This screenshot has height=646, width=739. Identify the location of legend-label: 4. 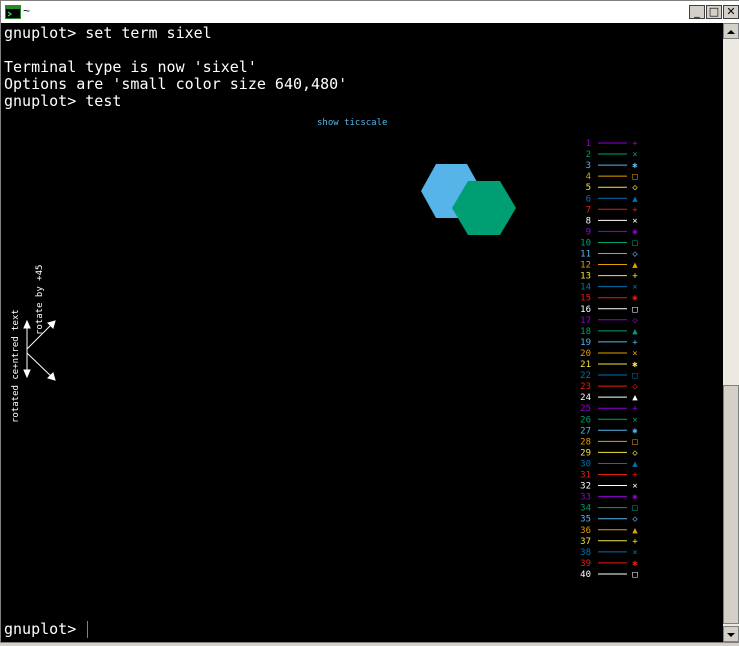
(588, 177).